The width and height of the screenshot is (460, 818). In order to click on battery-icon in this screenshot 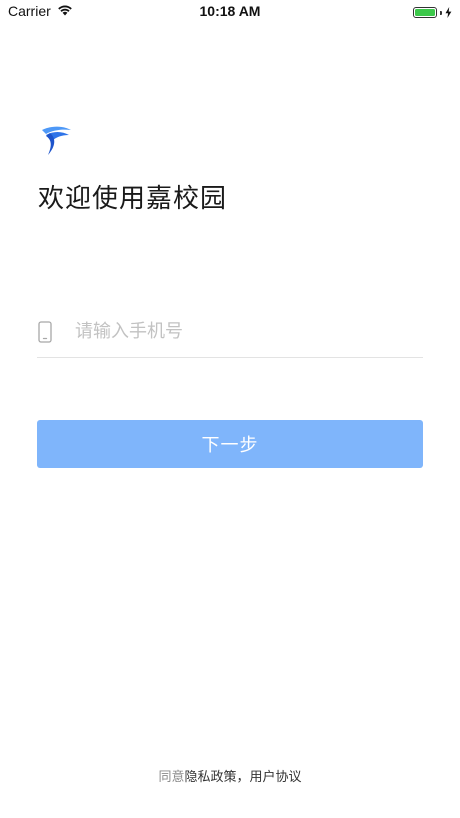, I will do `click(425, 12)`.